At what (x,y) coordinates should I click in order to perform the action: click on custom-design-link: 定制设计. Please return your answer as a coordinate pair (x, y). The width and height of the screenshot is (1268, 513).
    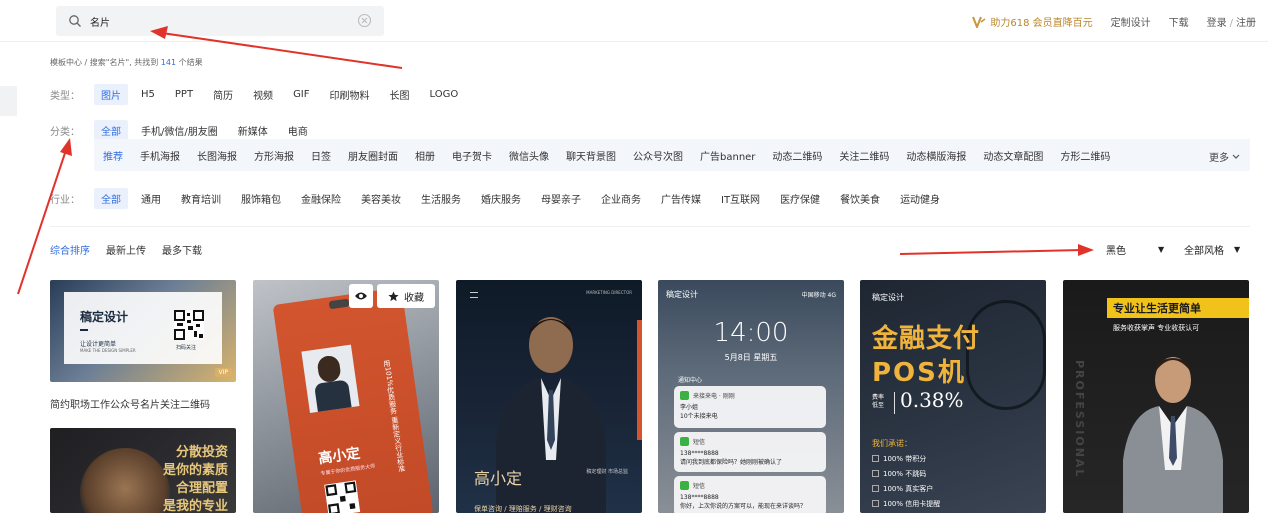
    Looking at the image, I should click on (1131, 21).